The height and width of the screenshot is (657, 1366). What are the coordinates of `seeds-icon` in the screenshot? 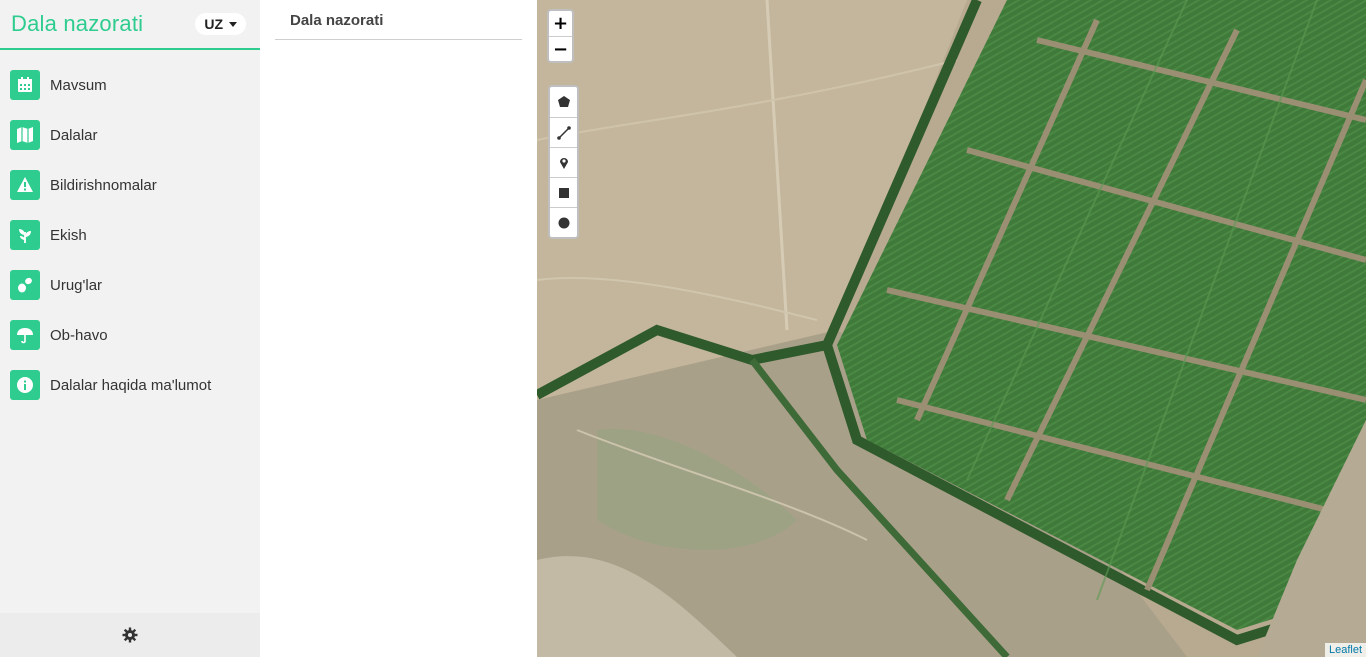 It's located at (25, 285).